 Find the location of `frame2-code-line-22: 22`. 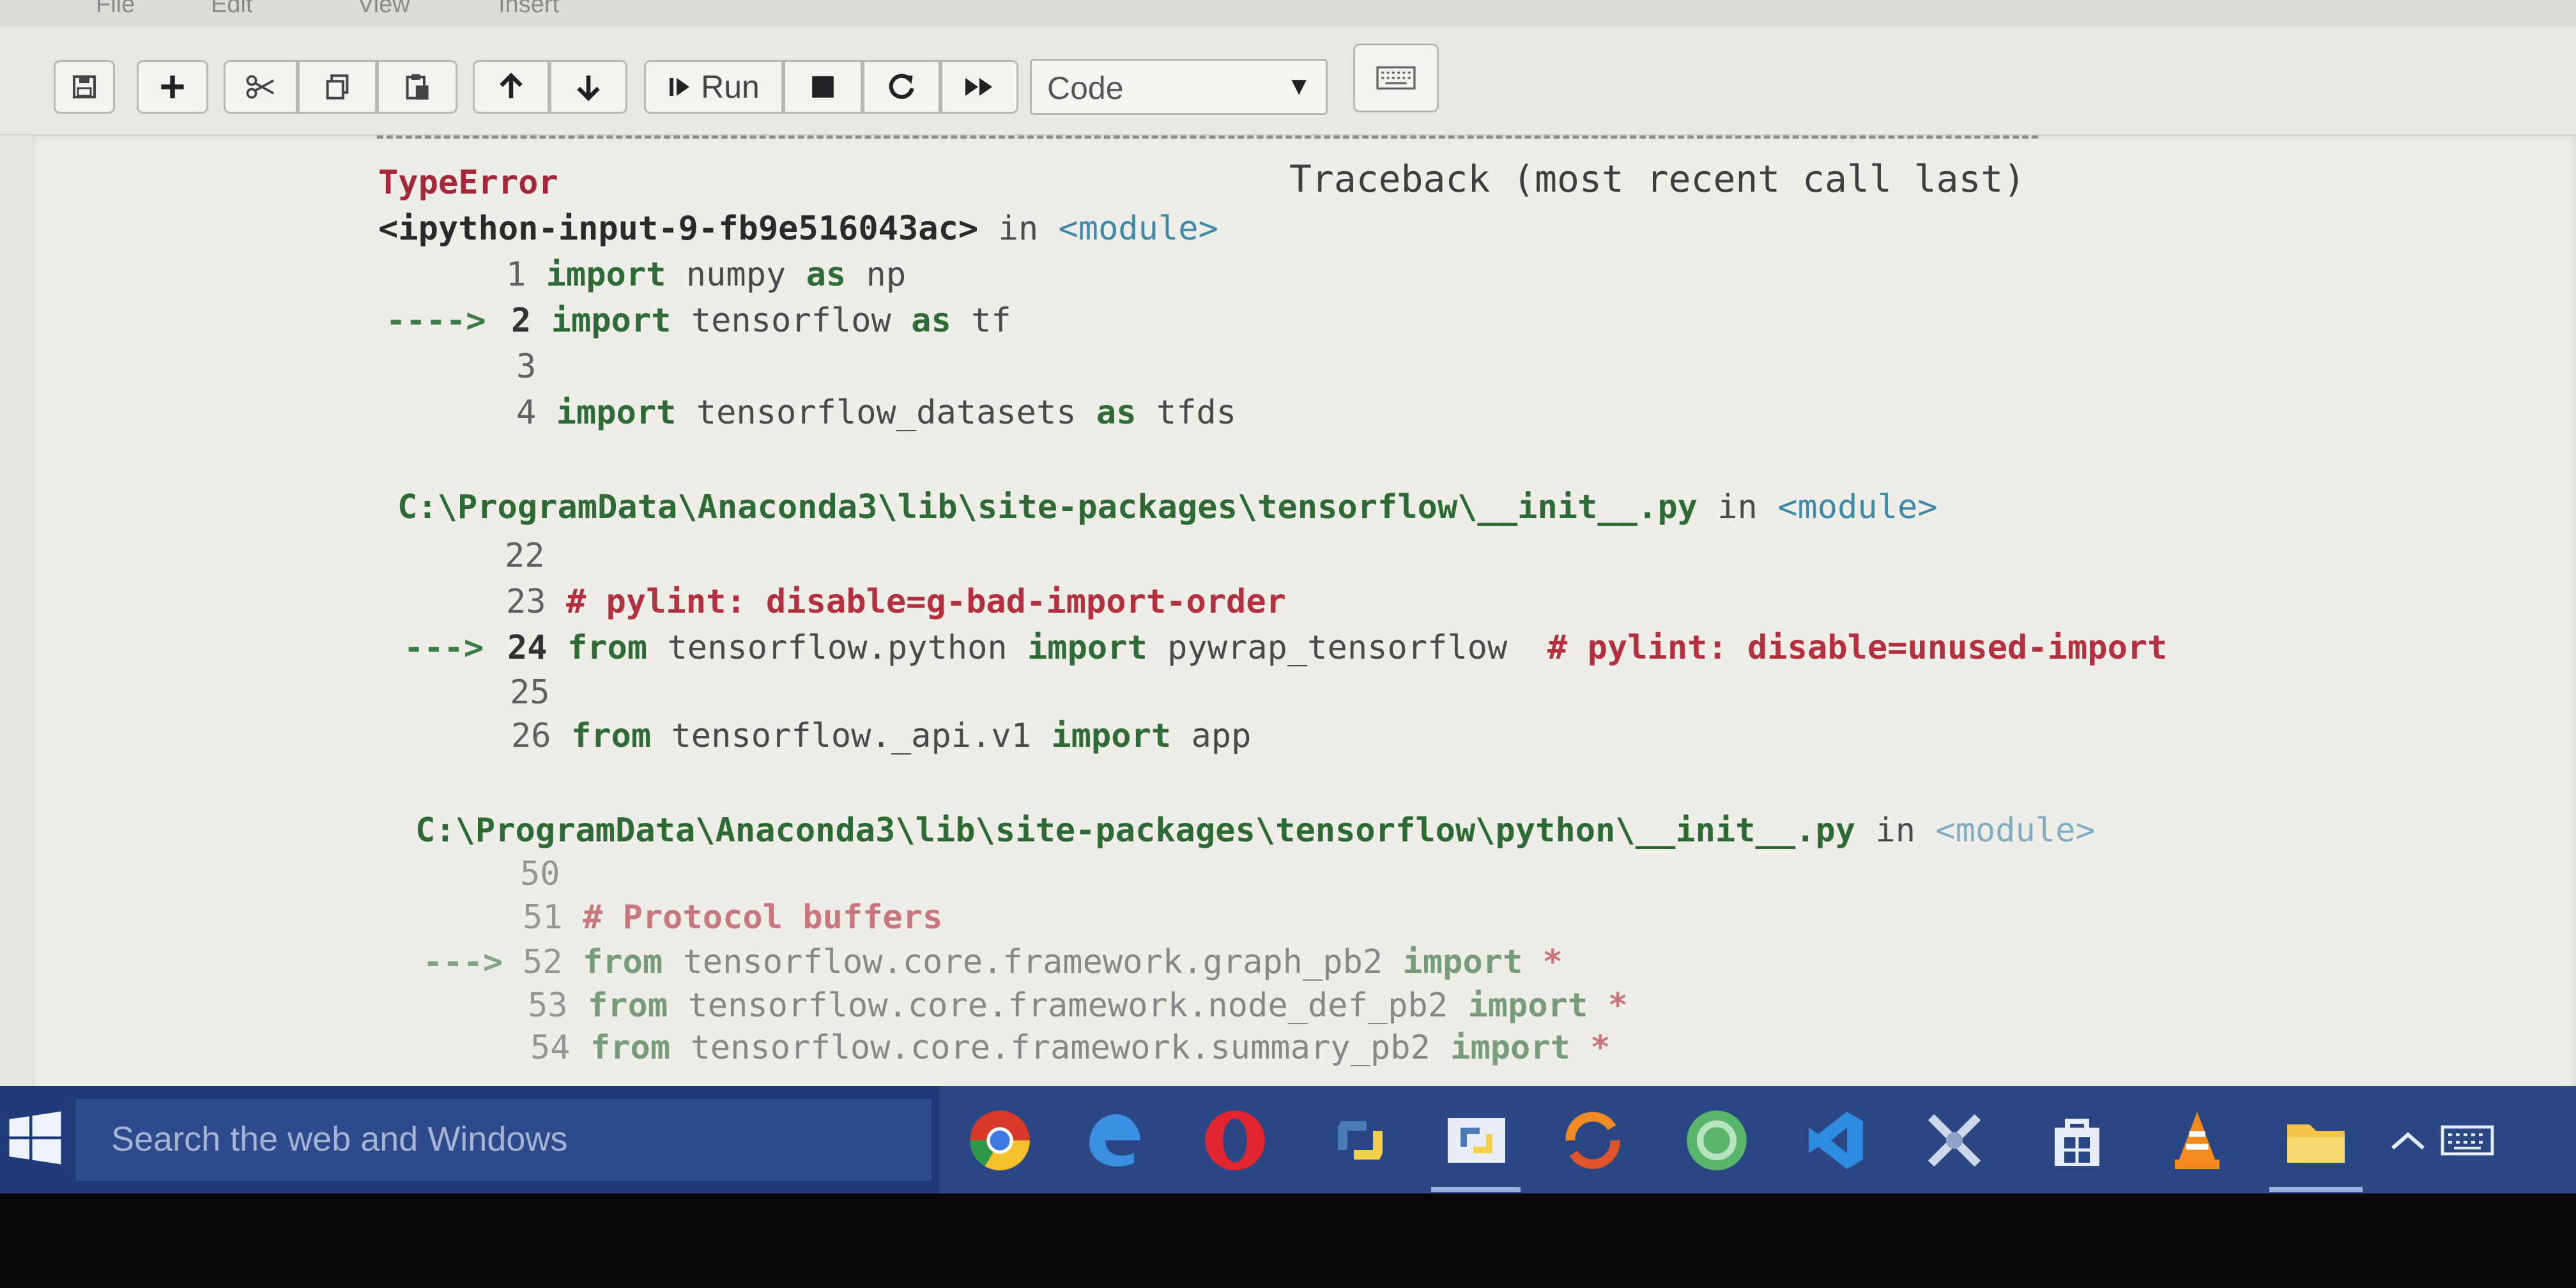

frame2-code-line-22: 22 is located at coordinates (525, 556).